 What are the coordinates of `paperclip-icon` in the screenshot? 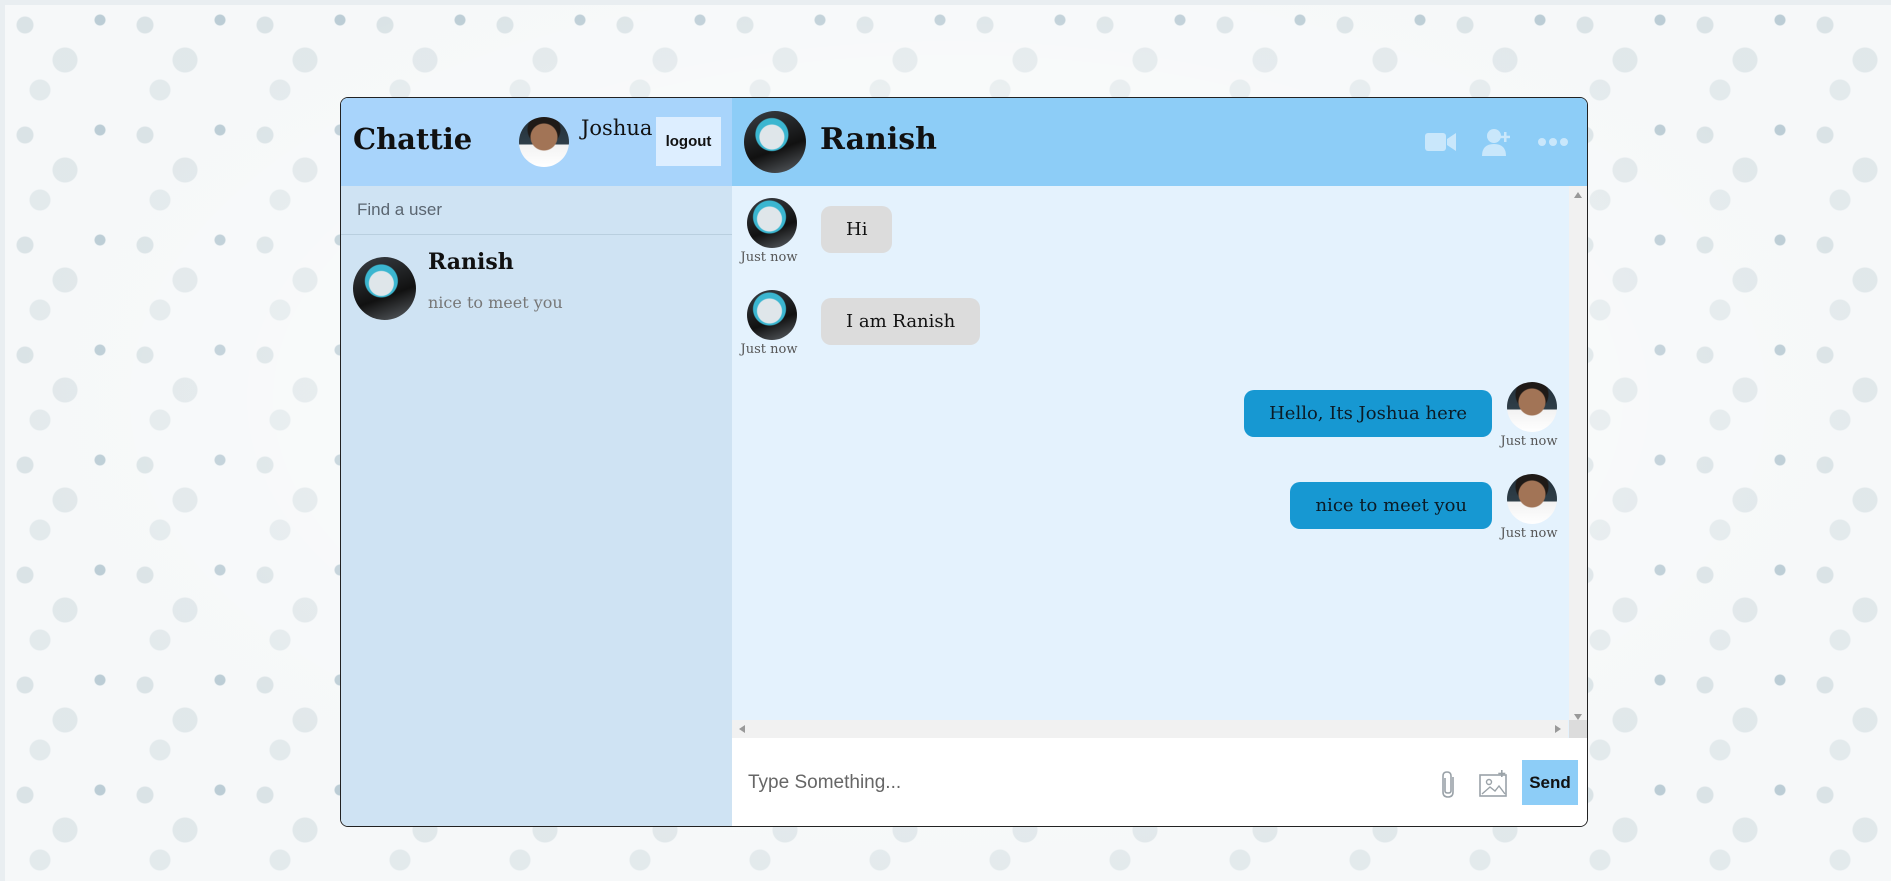 It's located at (1449, 785).